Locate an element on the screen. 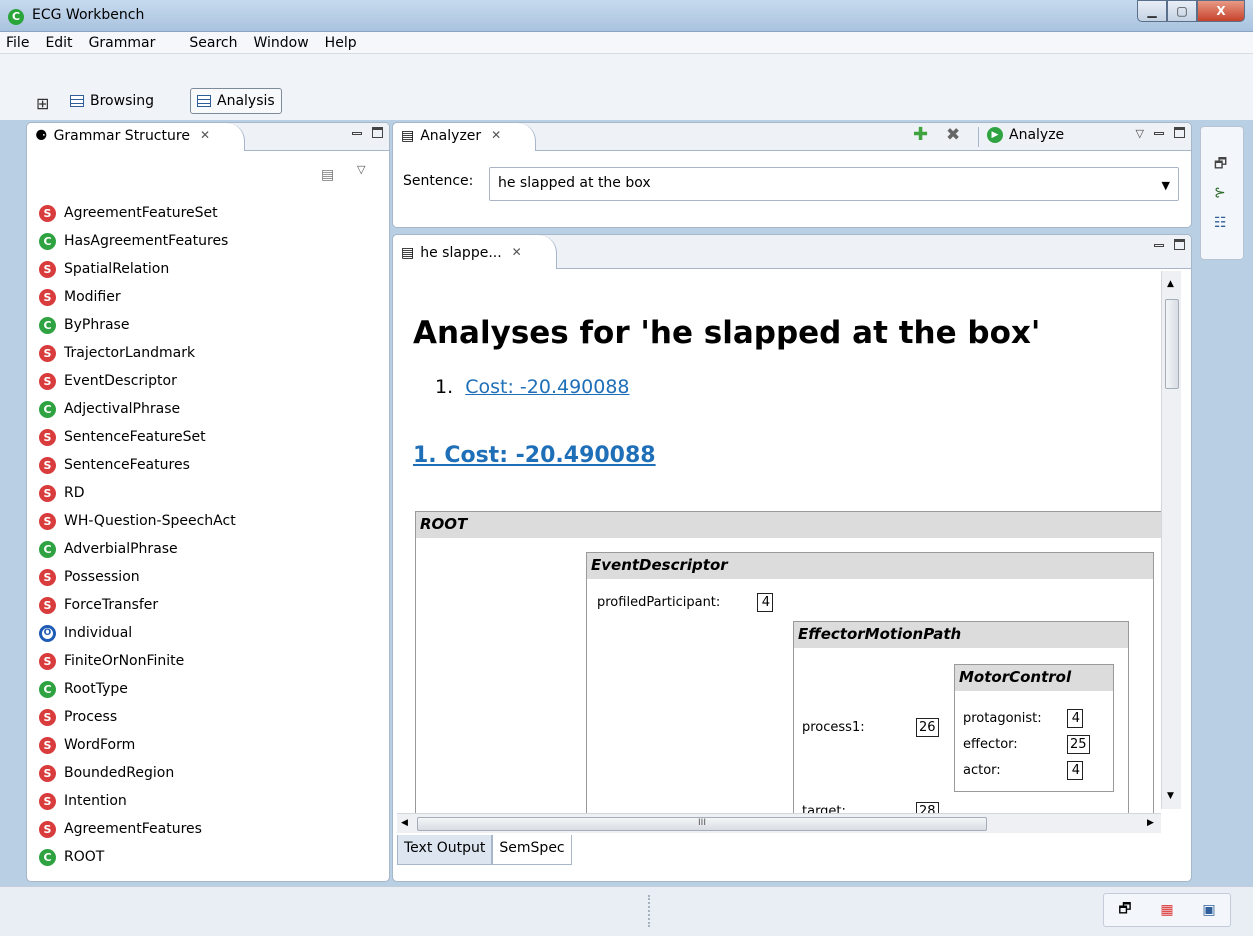 The image size is (1253, 936). open-perspective-icon: ⊞ is located at coordinates (42, 103).